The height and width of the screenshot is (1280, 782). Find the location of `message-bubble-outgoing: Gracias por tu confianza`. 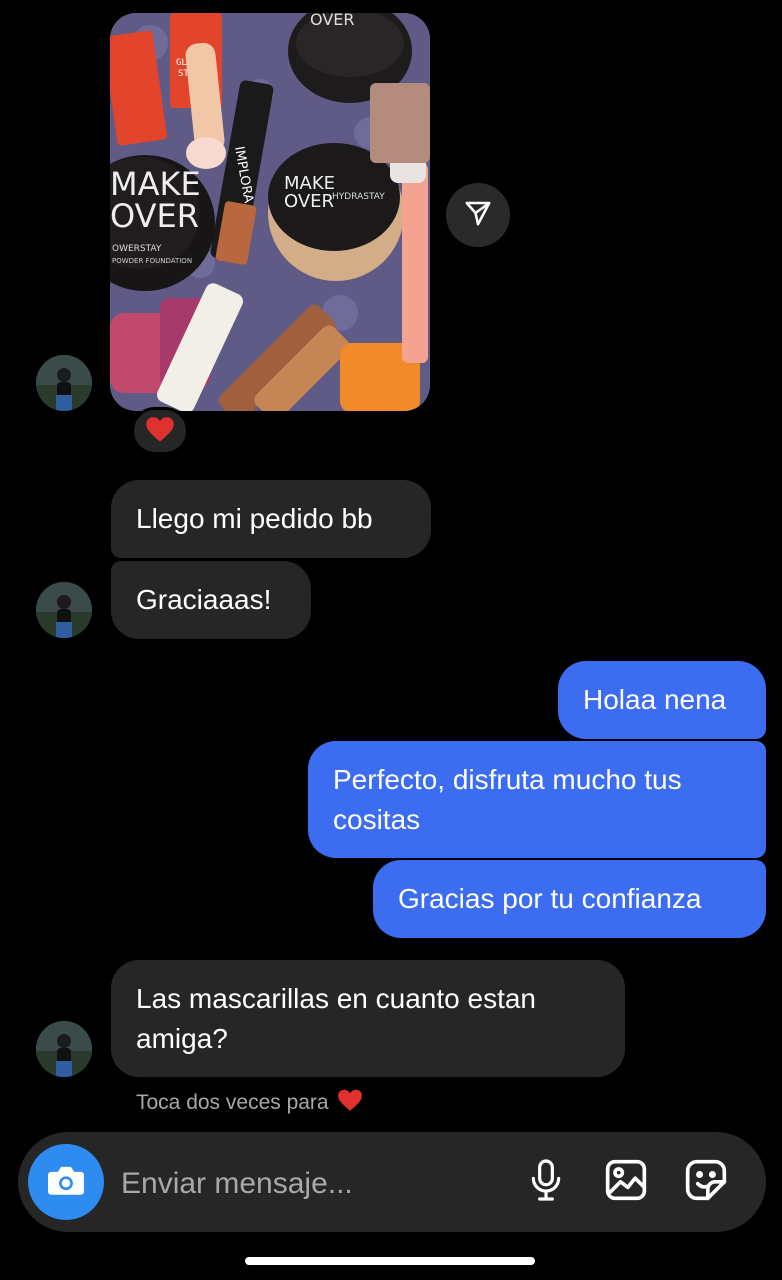

message-bubble-outgoing: Gracias por tu confianza is located at coordinates (569, 899).